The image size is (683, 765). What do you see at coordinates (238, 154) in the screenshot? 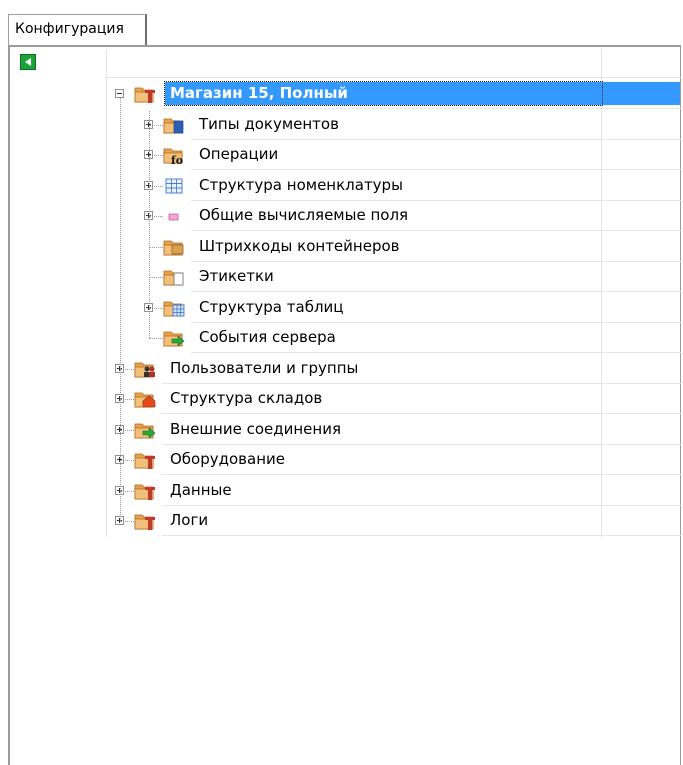
I see `tree-node-label: Операции` at bounding box center [238, 154].